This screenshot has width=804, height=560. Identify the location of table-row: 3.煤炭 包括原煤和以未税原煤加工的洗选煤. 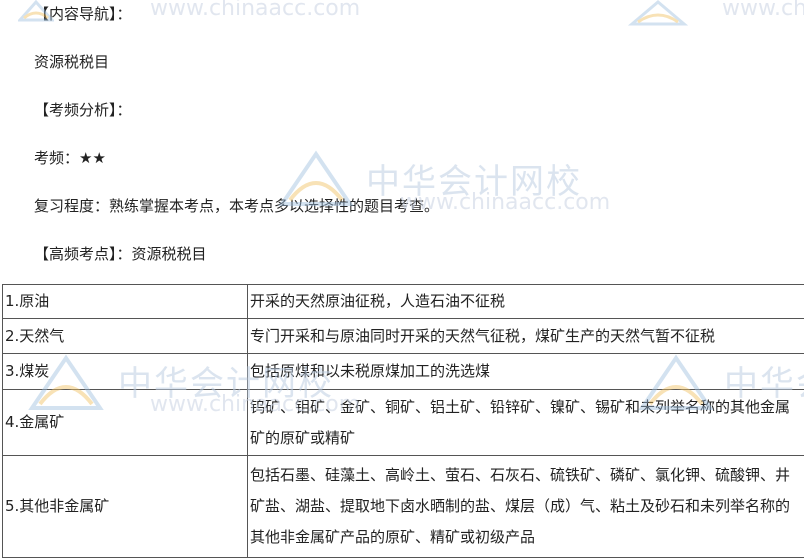
(403, 371).